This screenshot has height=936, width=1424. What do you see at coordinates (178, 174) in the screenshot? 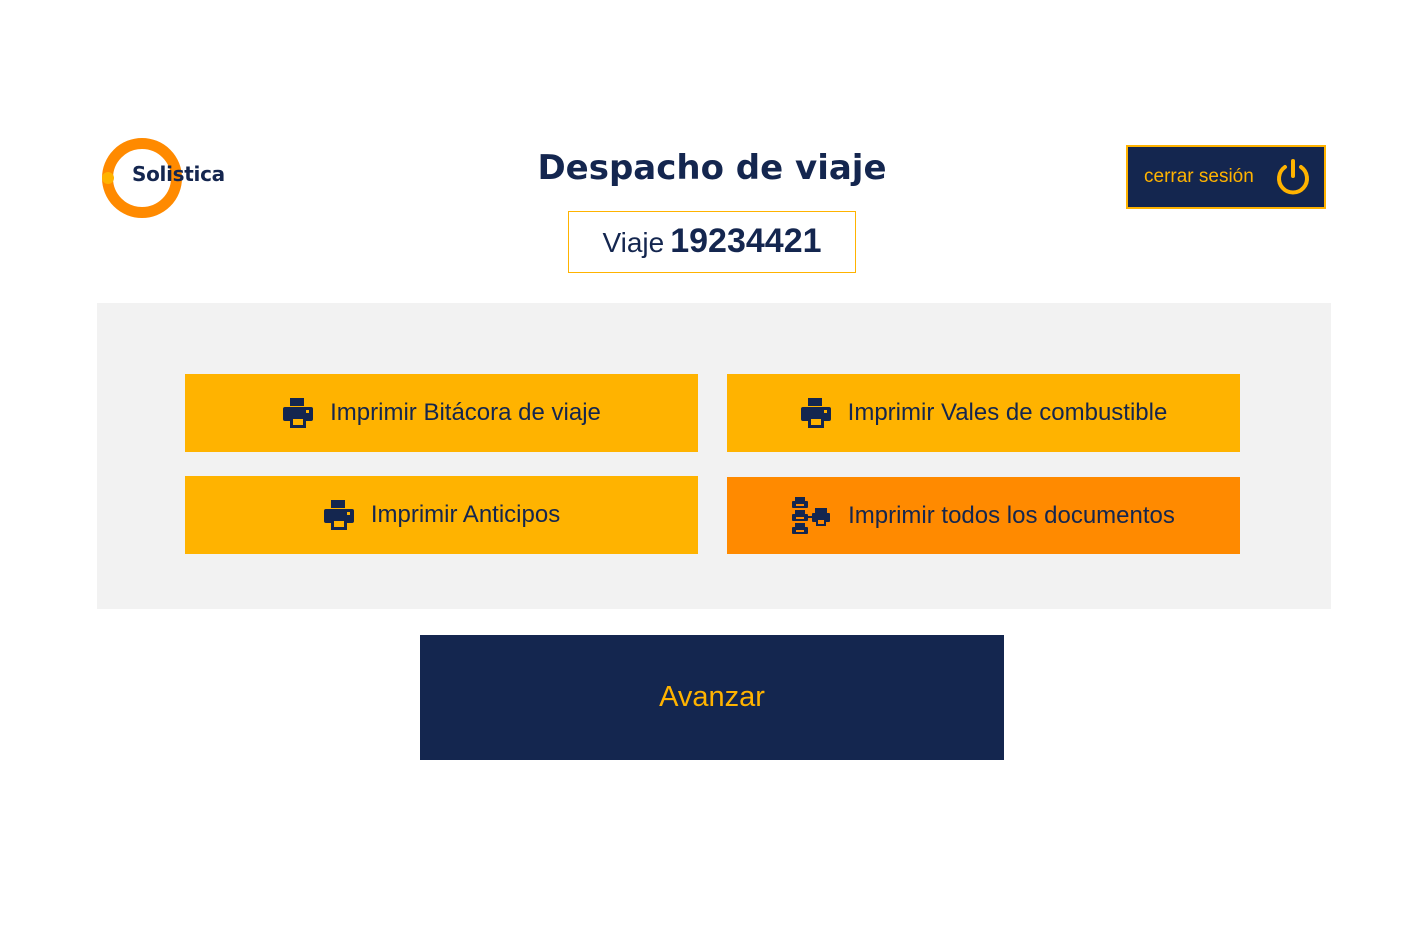
I see `logo-text: Solistica` at bounding box center [178, 174].